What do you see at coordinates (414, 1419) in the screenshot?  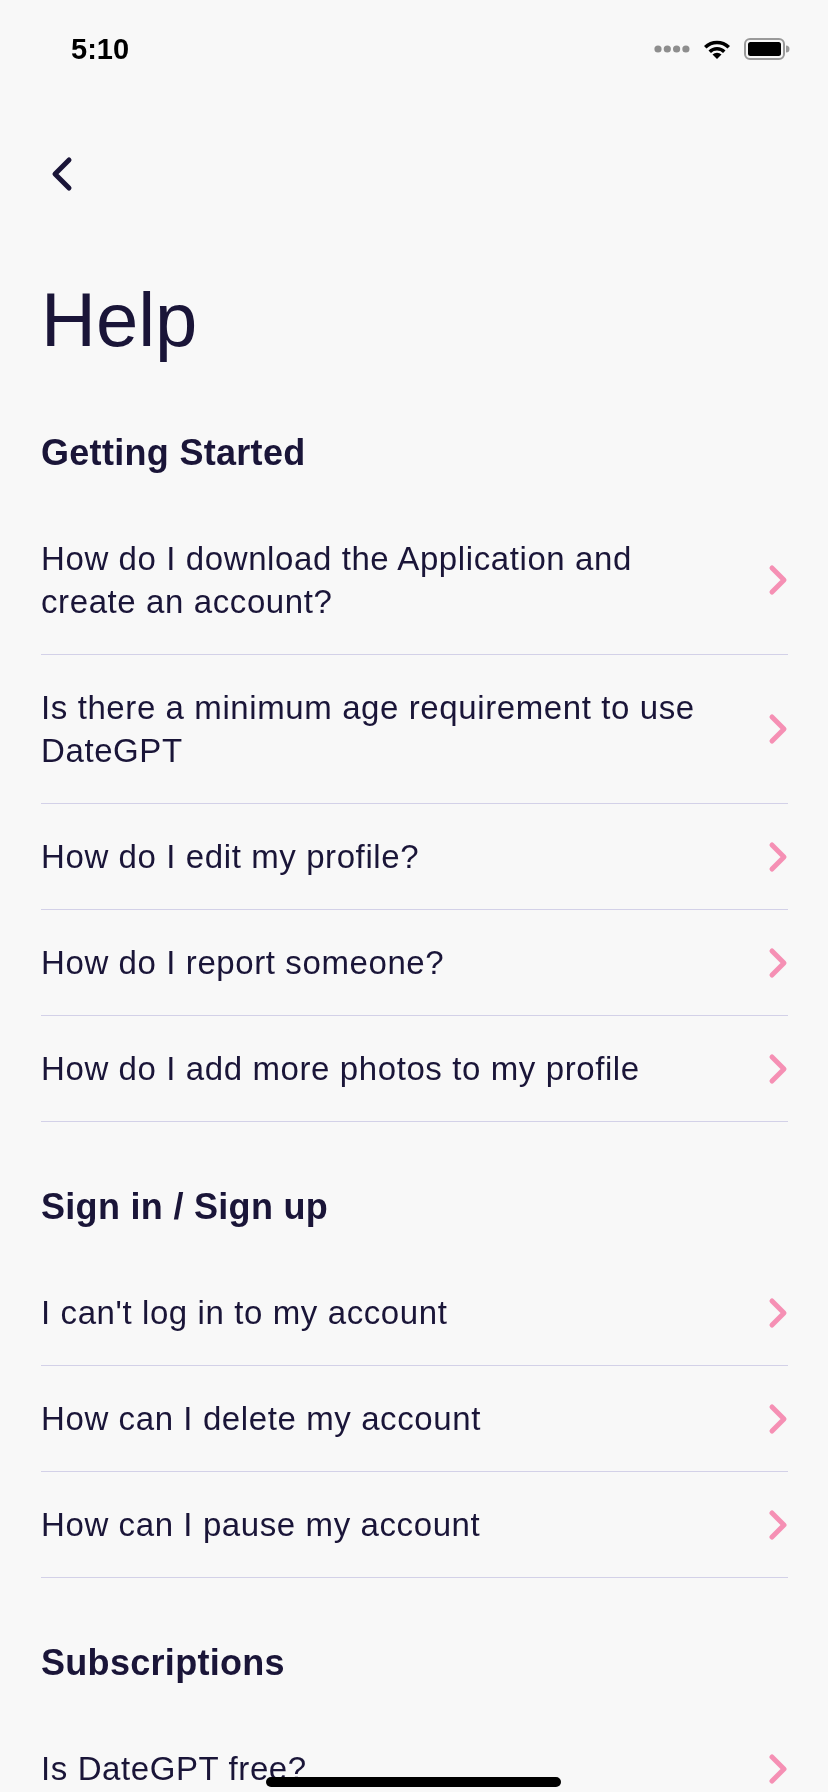 I see `help-item: How can I delete my account` at bounding box center [414, 1419].